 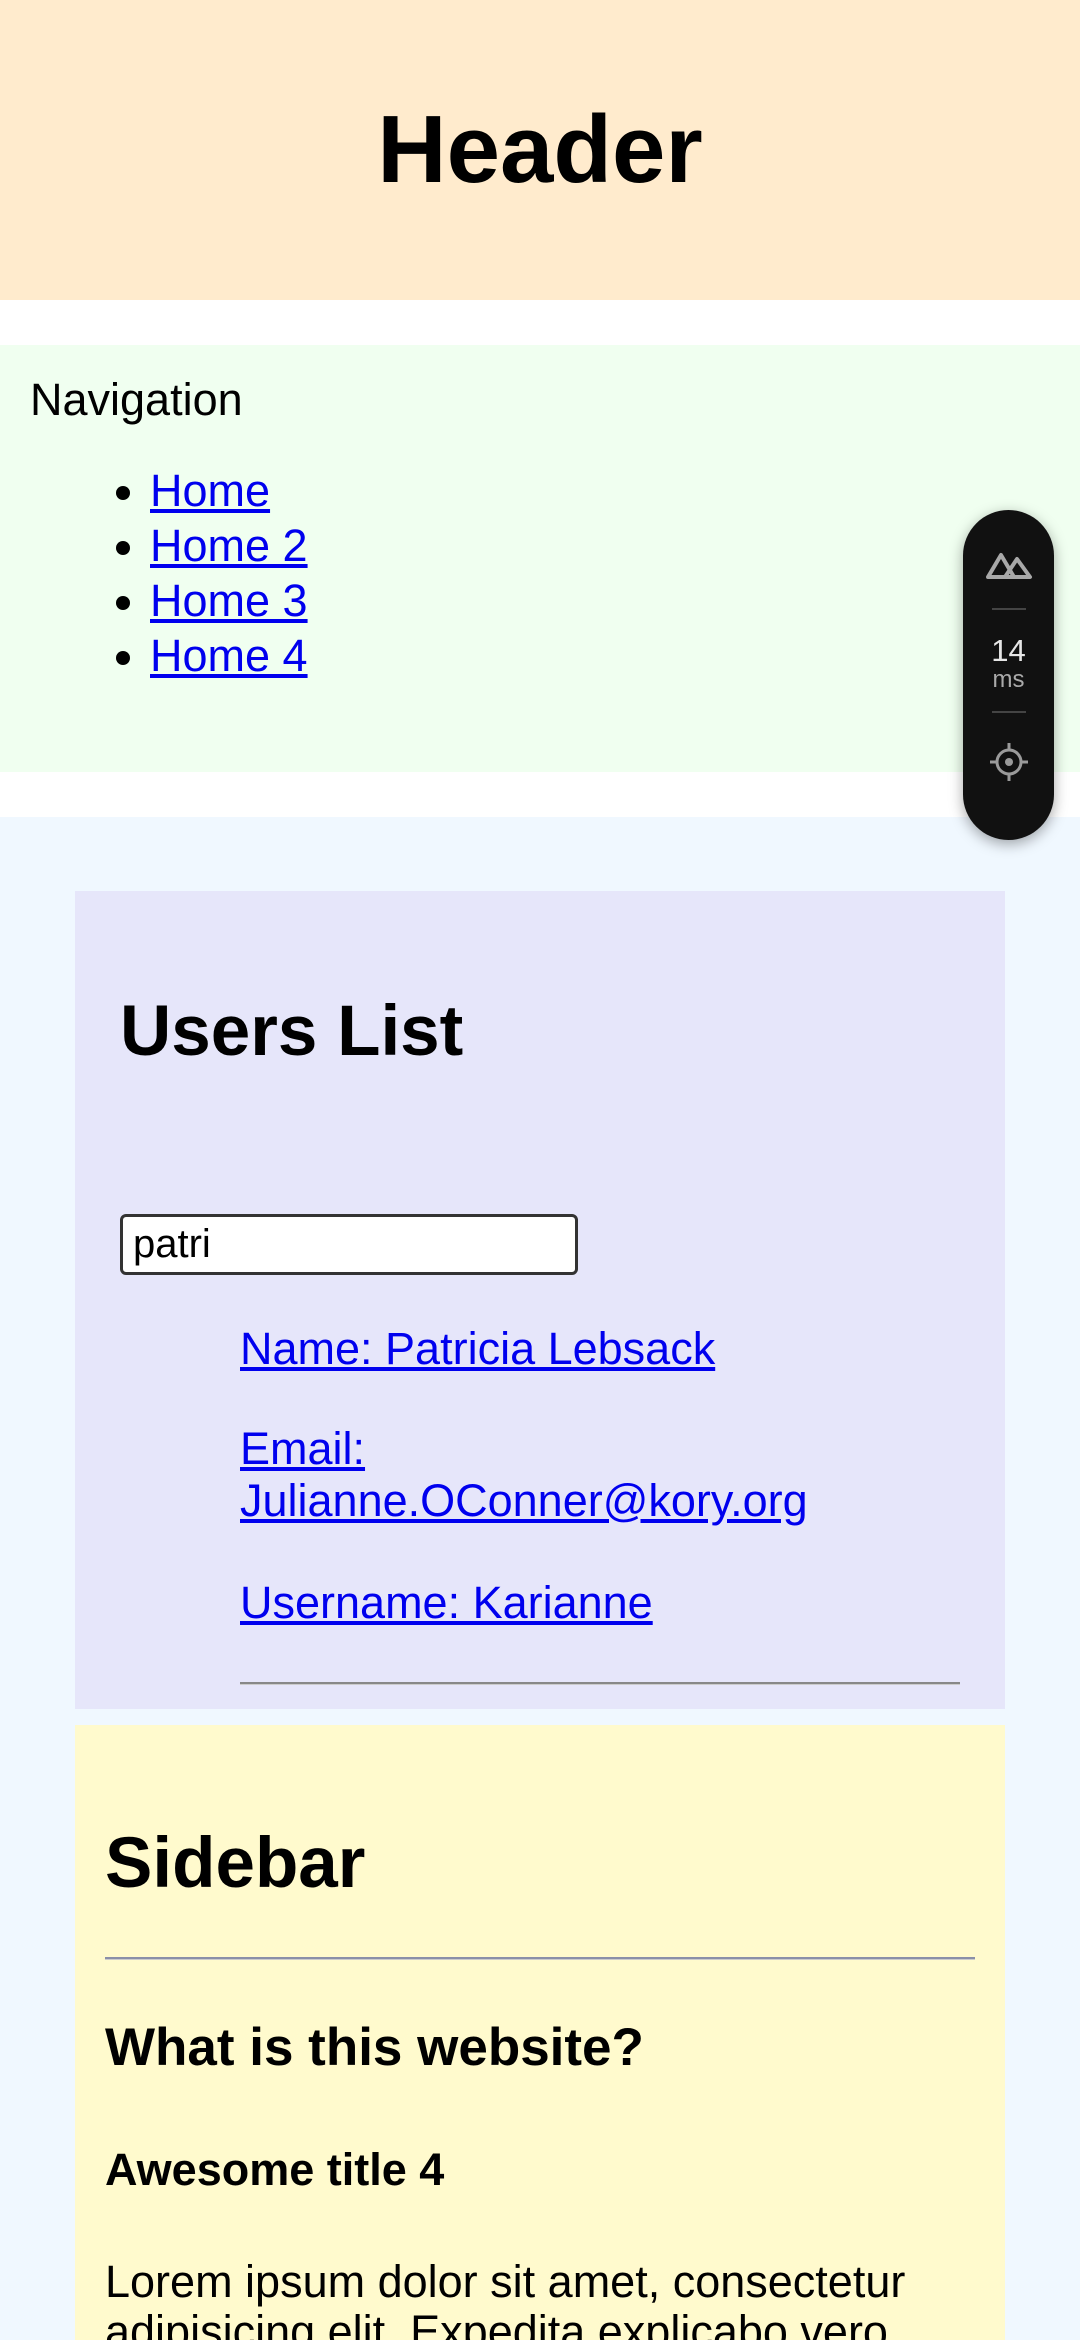 I want to click on page-header: Header, so click(x=540, y=150).